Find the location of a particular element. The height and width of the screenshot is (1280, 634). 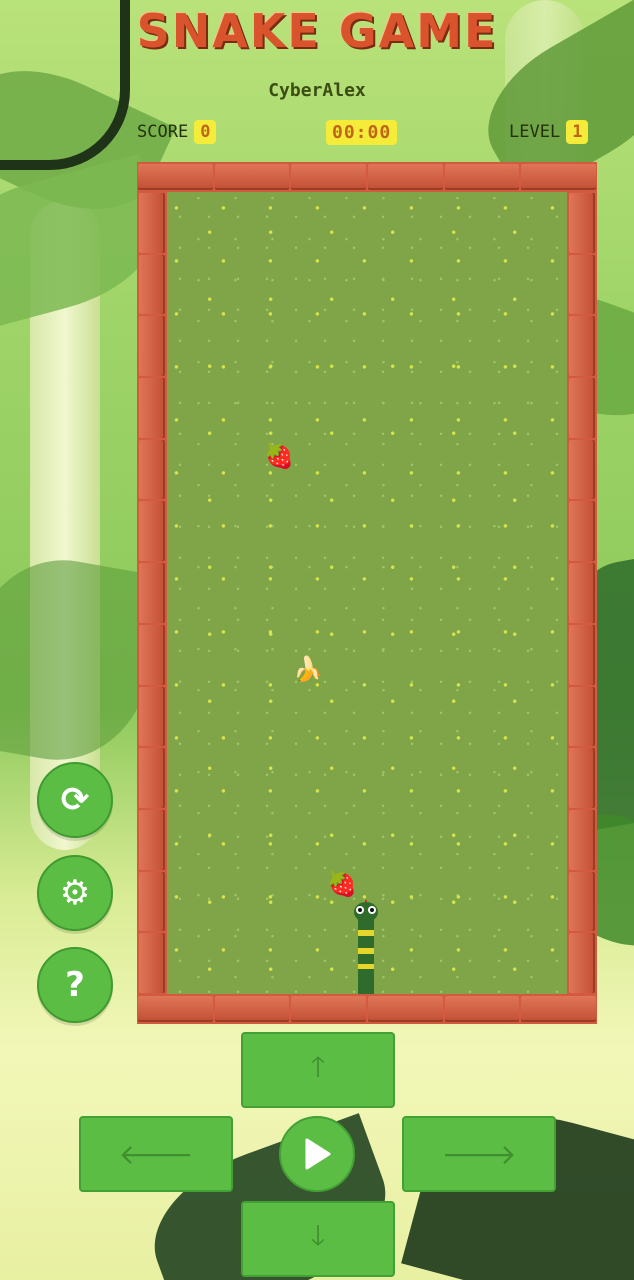

move-left-button: 🡐 is located at coordinates (156, 1154).